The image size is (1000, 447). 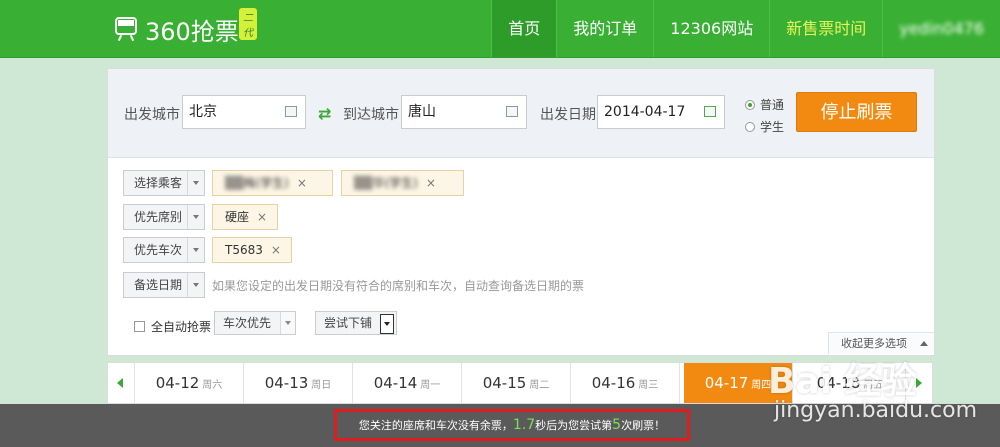 I want to click on date-text: 04-14, so click(x=395, y=383).